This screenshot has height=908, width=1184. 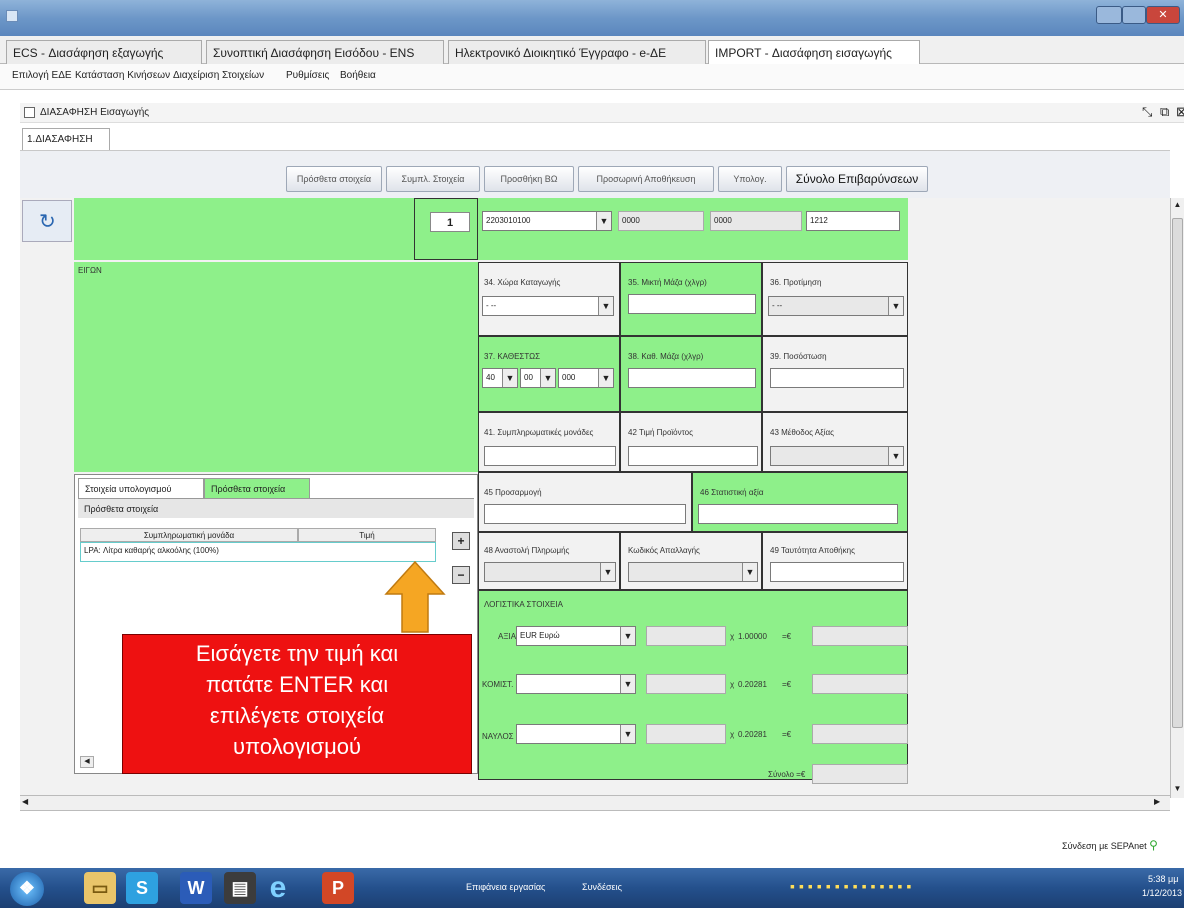 What do you see at coordinates (278, 888) in the screenshot?
I see `browser-icon: e` at bounding box center [278, 888].